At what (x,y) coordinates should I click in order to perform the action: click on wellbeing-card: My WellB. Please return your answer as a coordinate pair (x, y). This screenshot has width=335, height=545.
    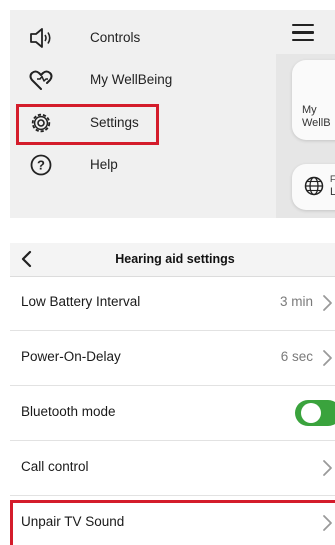
    Looking at the image, I should click on (313, 100).